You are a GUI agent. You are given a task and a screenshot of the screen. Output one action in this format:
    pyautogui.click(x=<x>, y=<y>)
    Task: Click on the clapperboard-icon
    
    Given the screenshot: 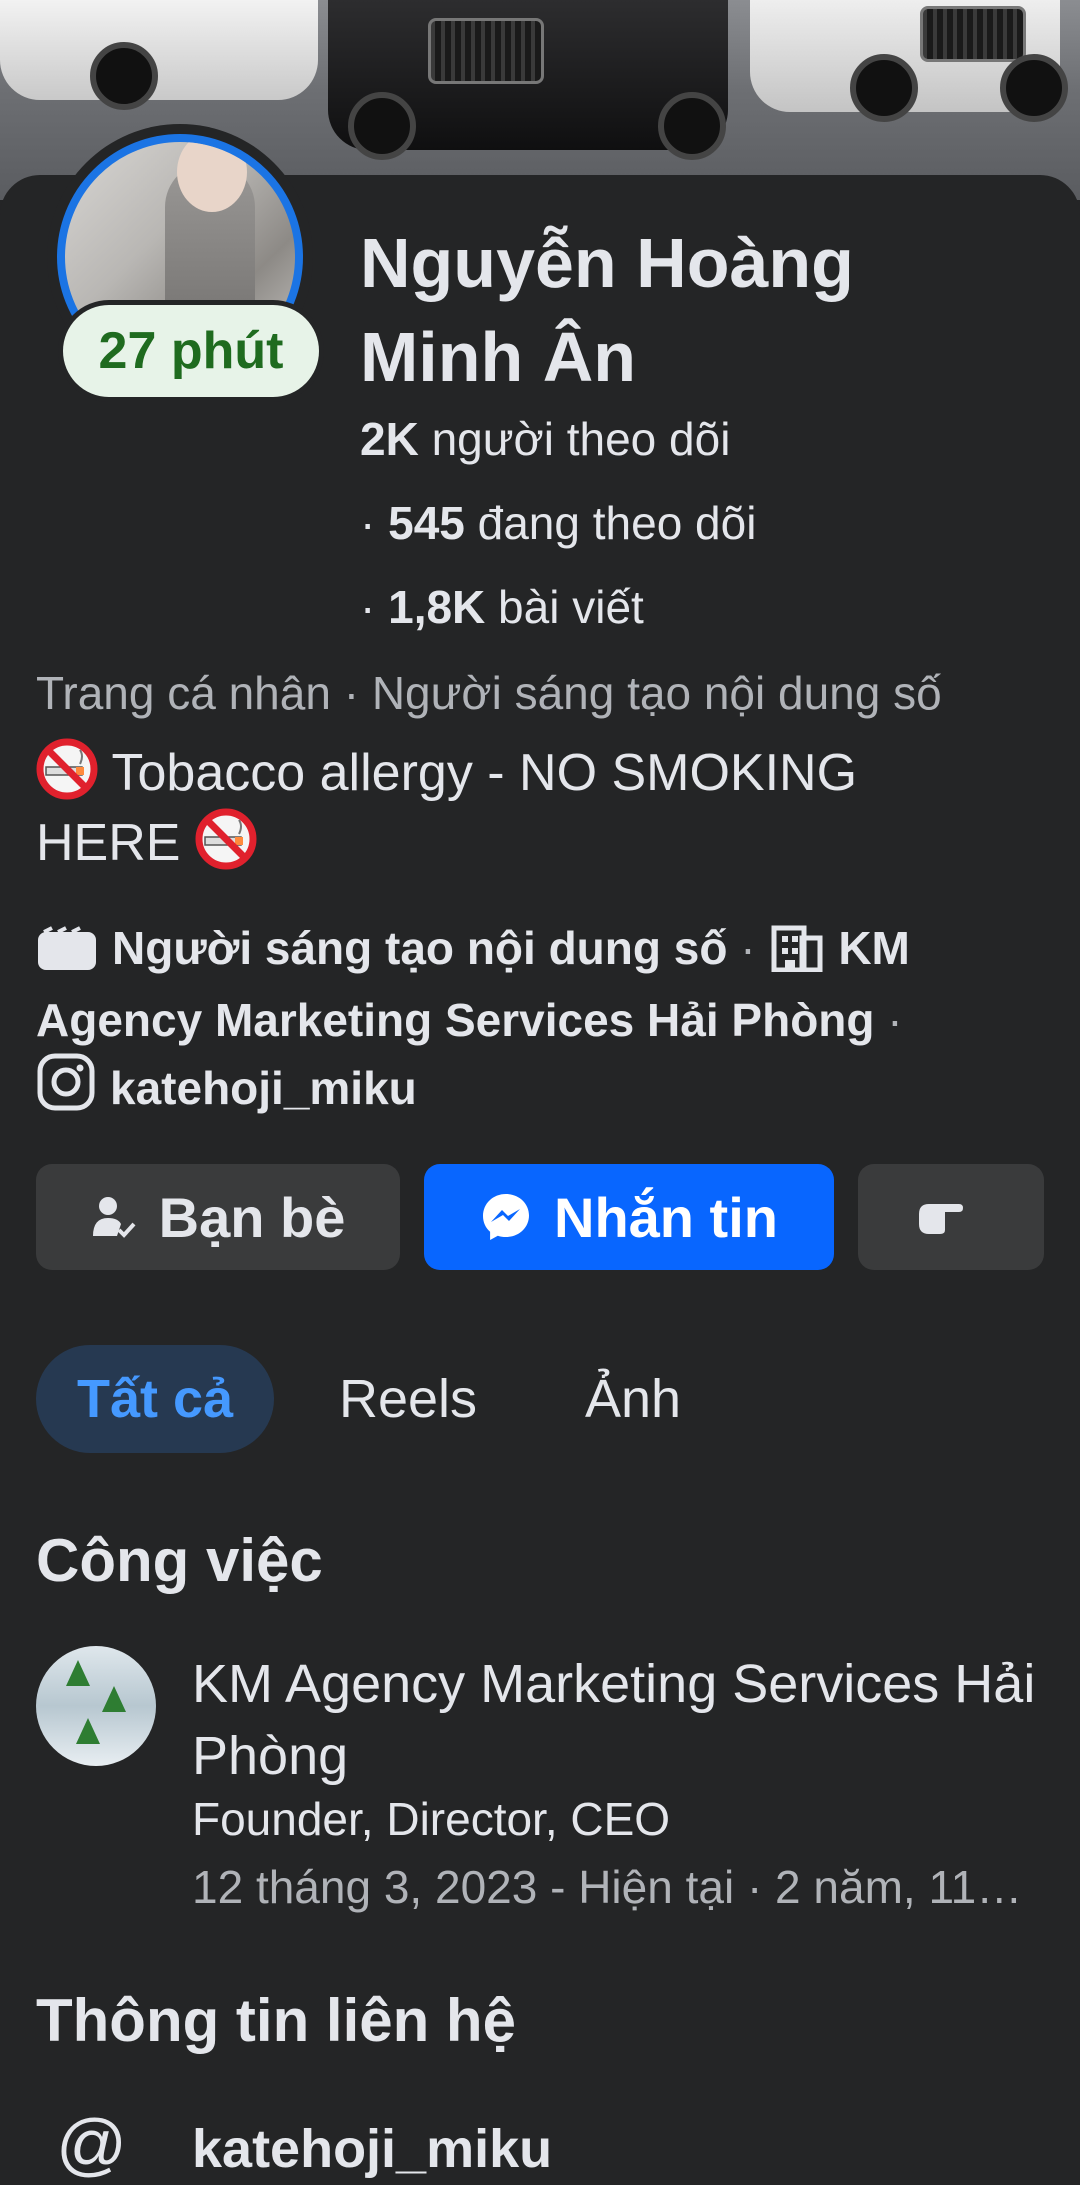 What is the action you would take?
    pyautogui.click(x=67, y=956)
    